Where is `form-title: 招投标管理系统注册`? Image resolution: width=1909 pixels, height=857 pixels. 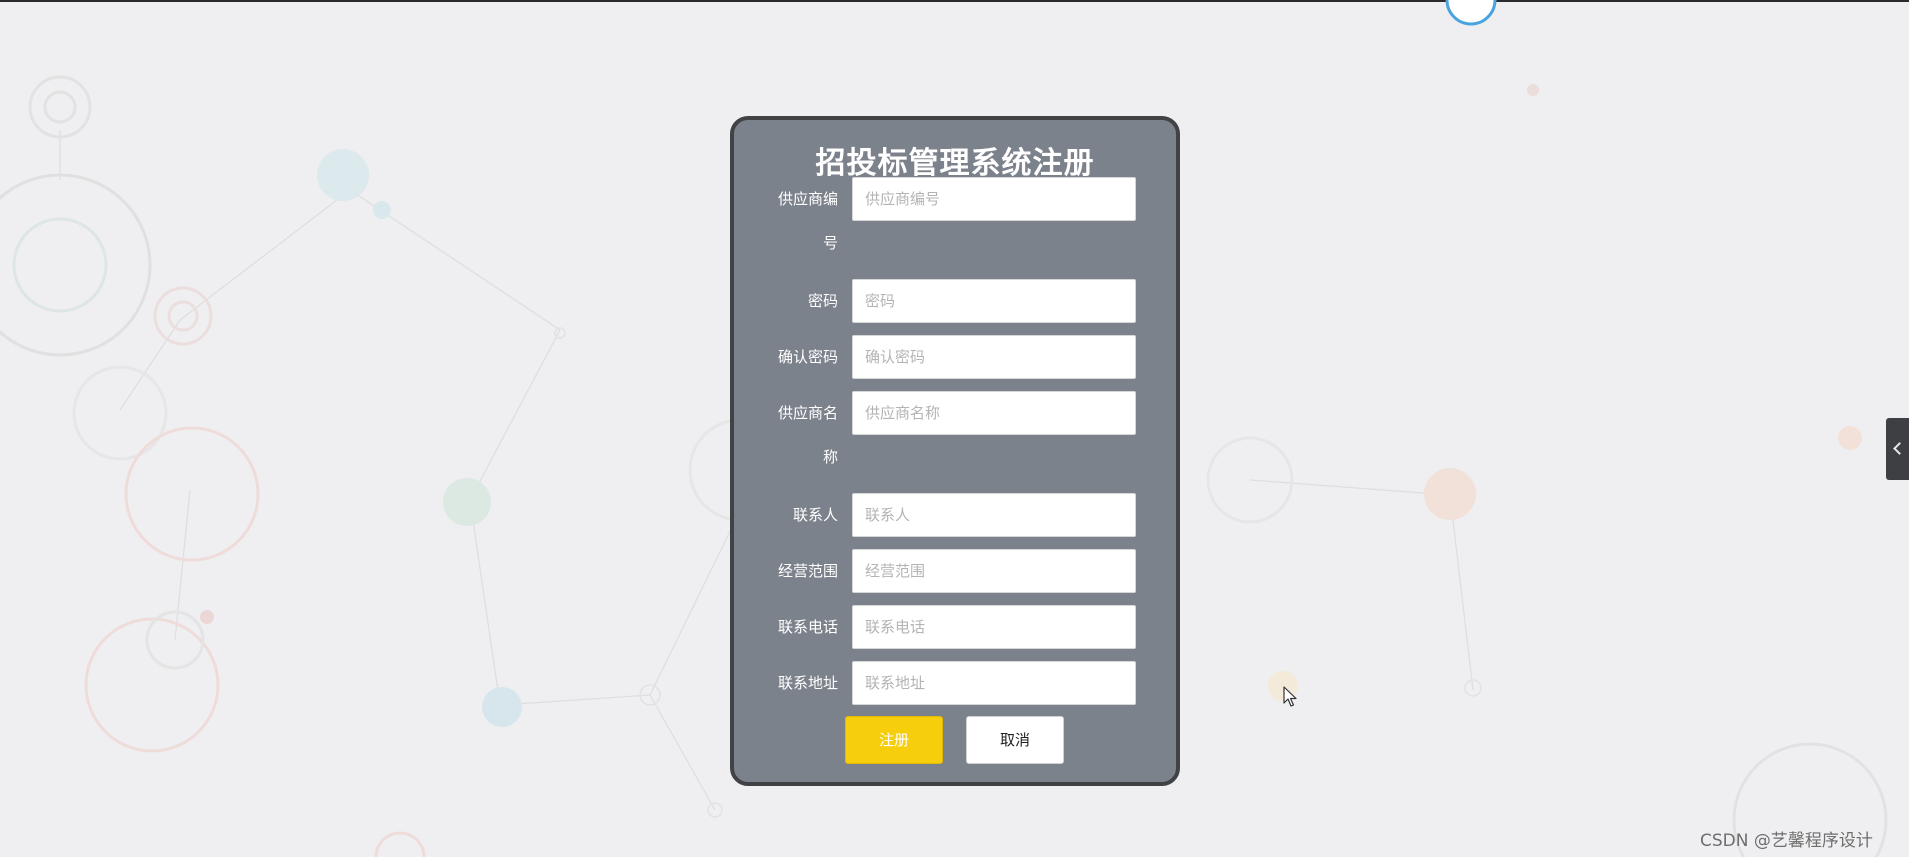 form-title: 招投标管理系统注册 is located at coordinates (955, 163).